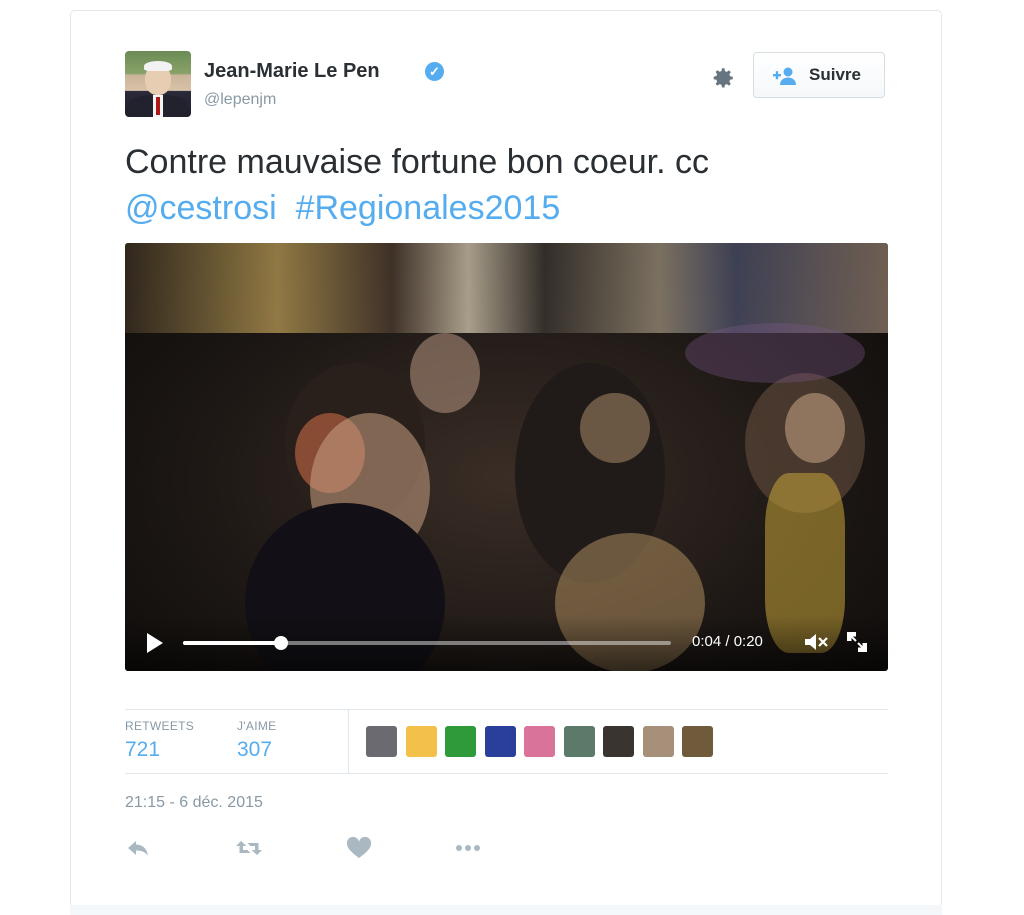 Image resolution: width=1024 pixels, height=915 pixels. What do you see at coordinates (139, 848) in the screenshot?
I see `reply-icon` at bounding box center [139, 848].